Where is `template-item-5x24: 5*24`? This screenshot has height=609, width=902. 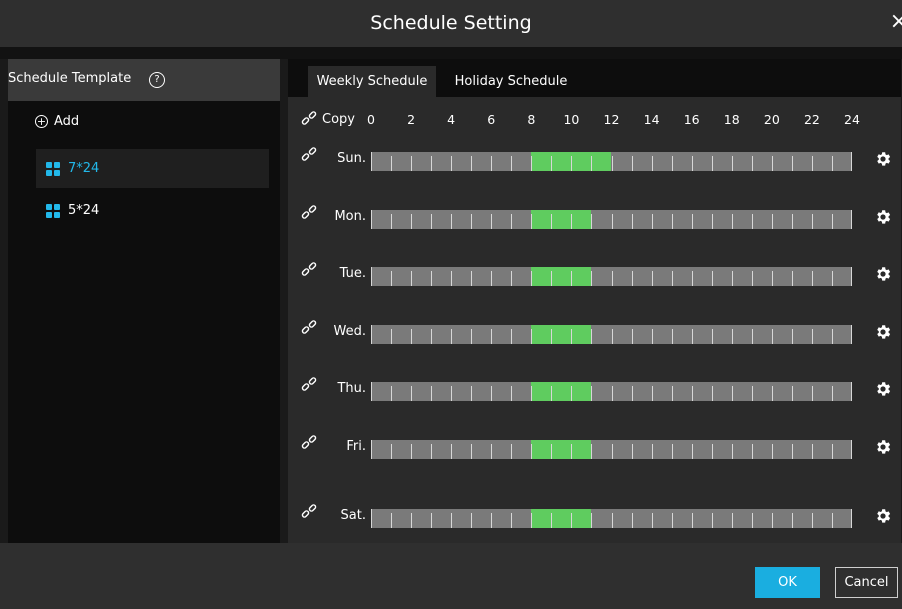 template-item-5x24: 5*24 is located at coordinates (152, 210).